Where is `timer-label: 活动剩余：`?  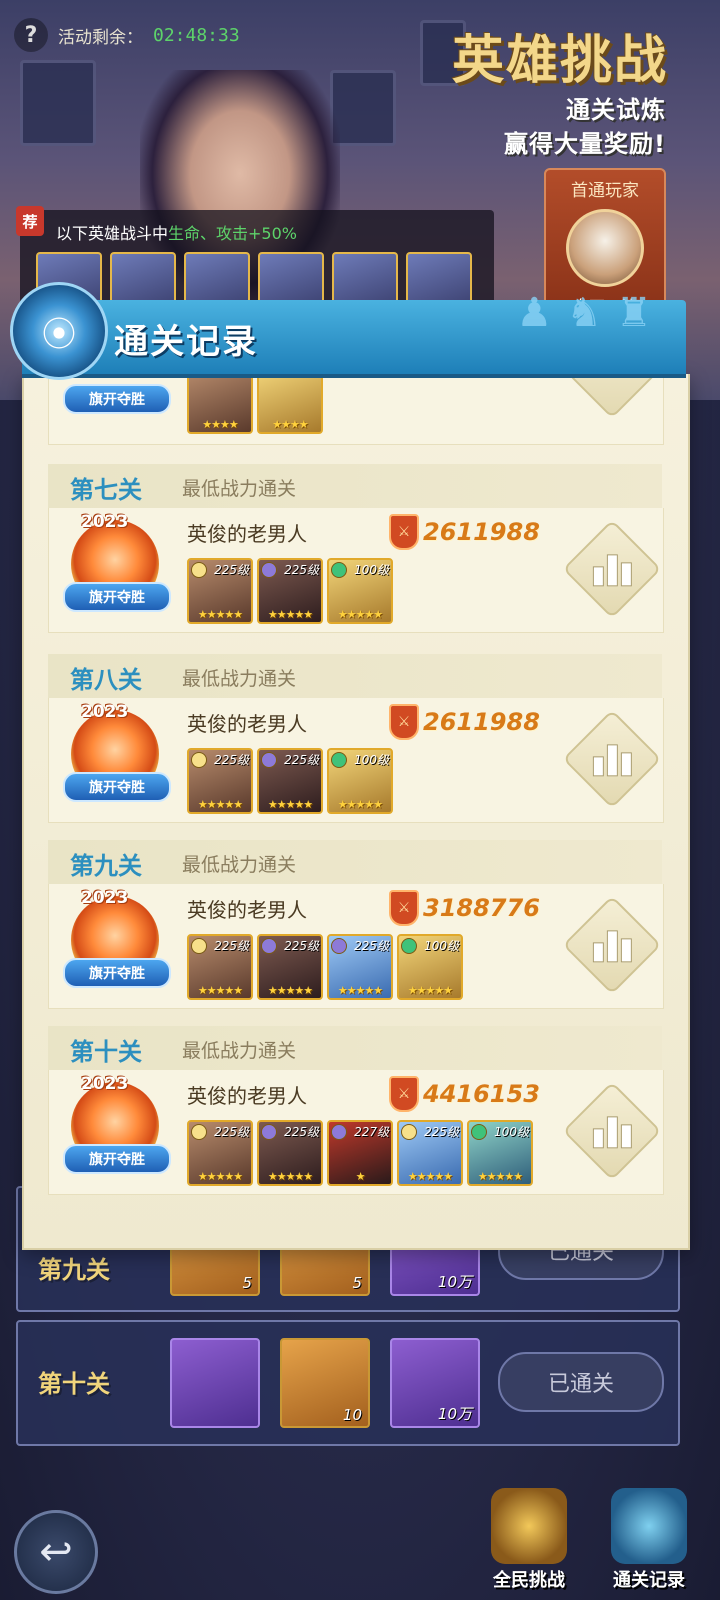 timer-label: 活动剩余： is located at coordinates (100, 37).